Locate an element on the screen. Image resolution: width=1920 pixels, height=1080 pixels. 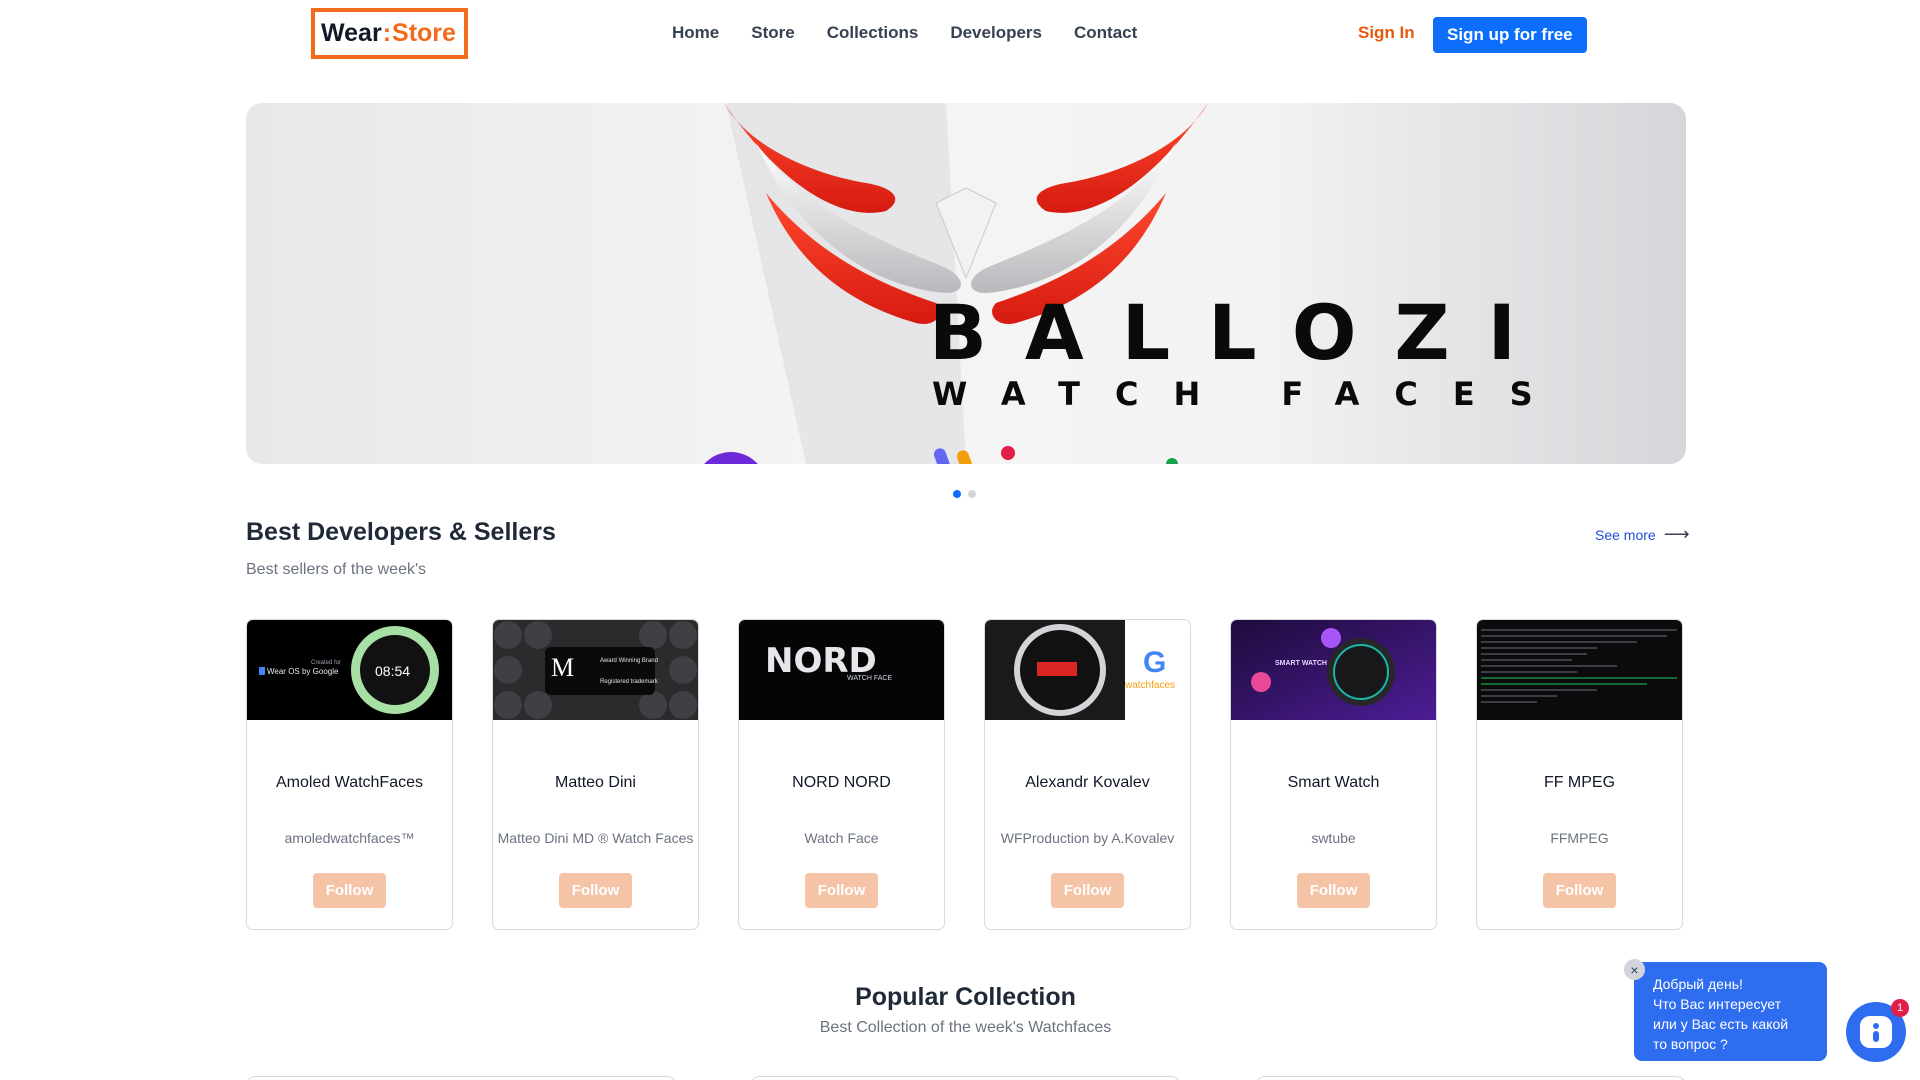
thumb-time: 08:54 is located at coordinates (392, 671).